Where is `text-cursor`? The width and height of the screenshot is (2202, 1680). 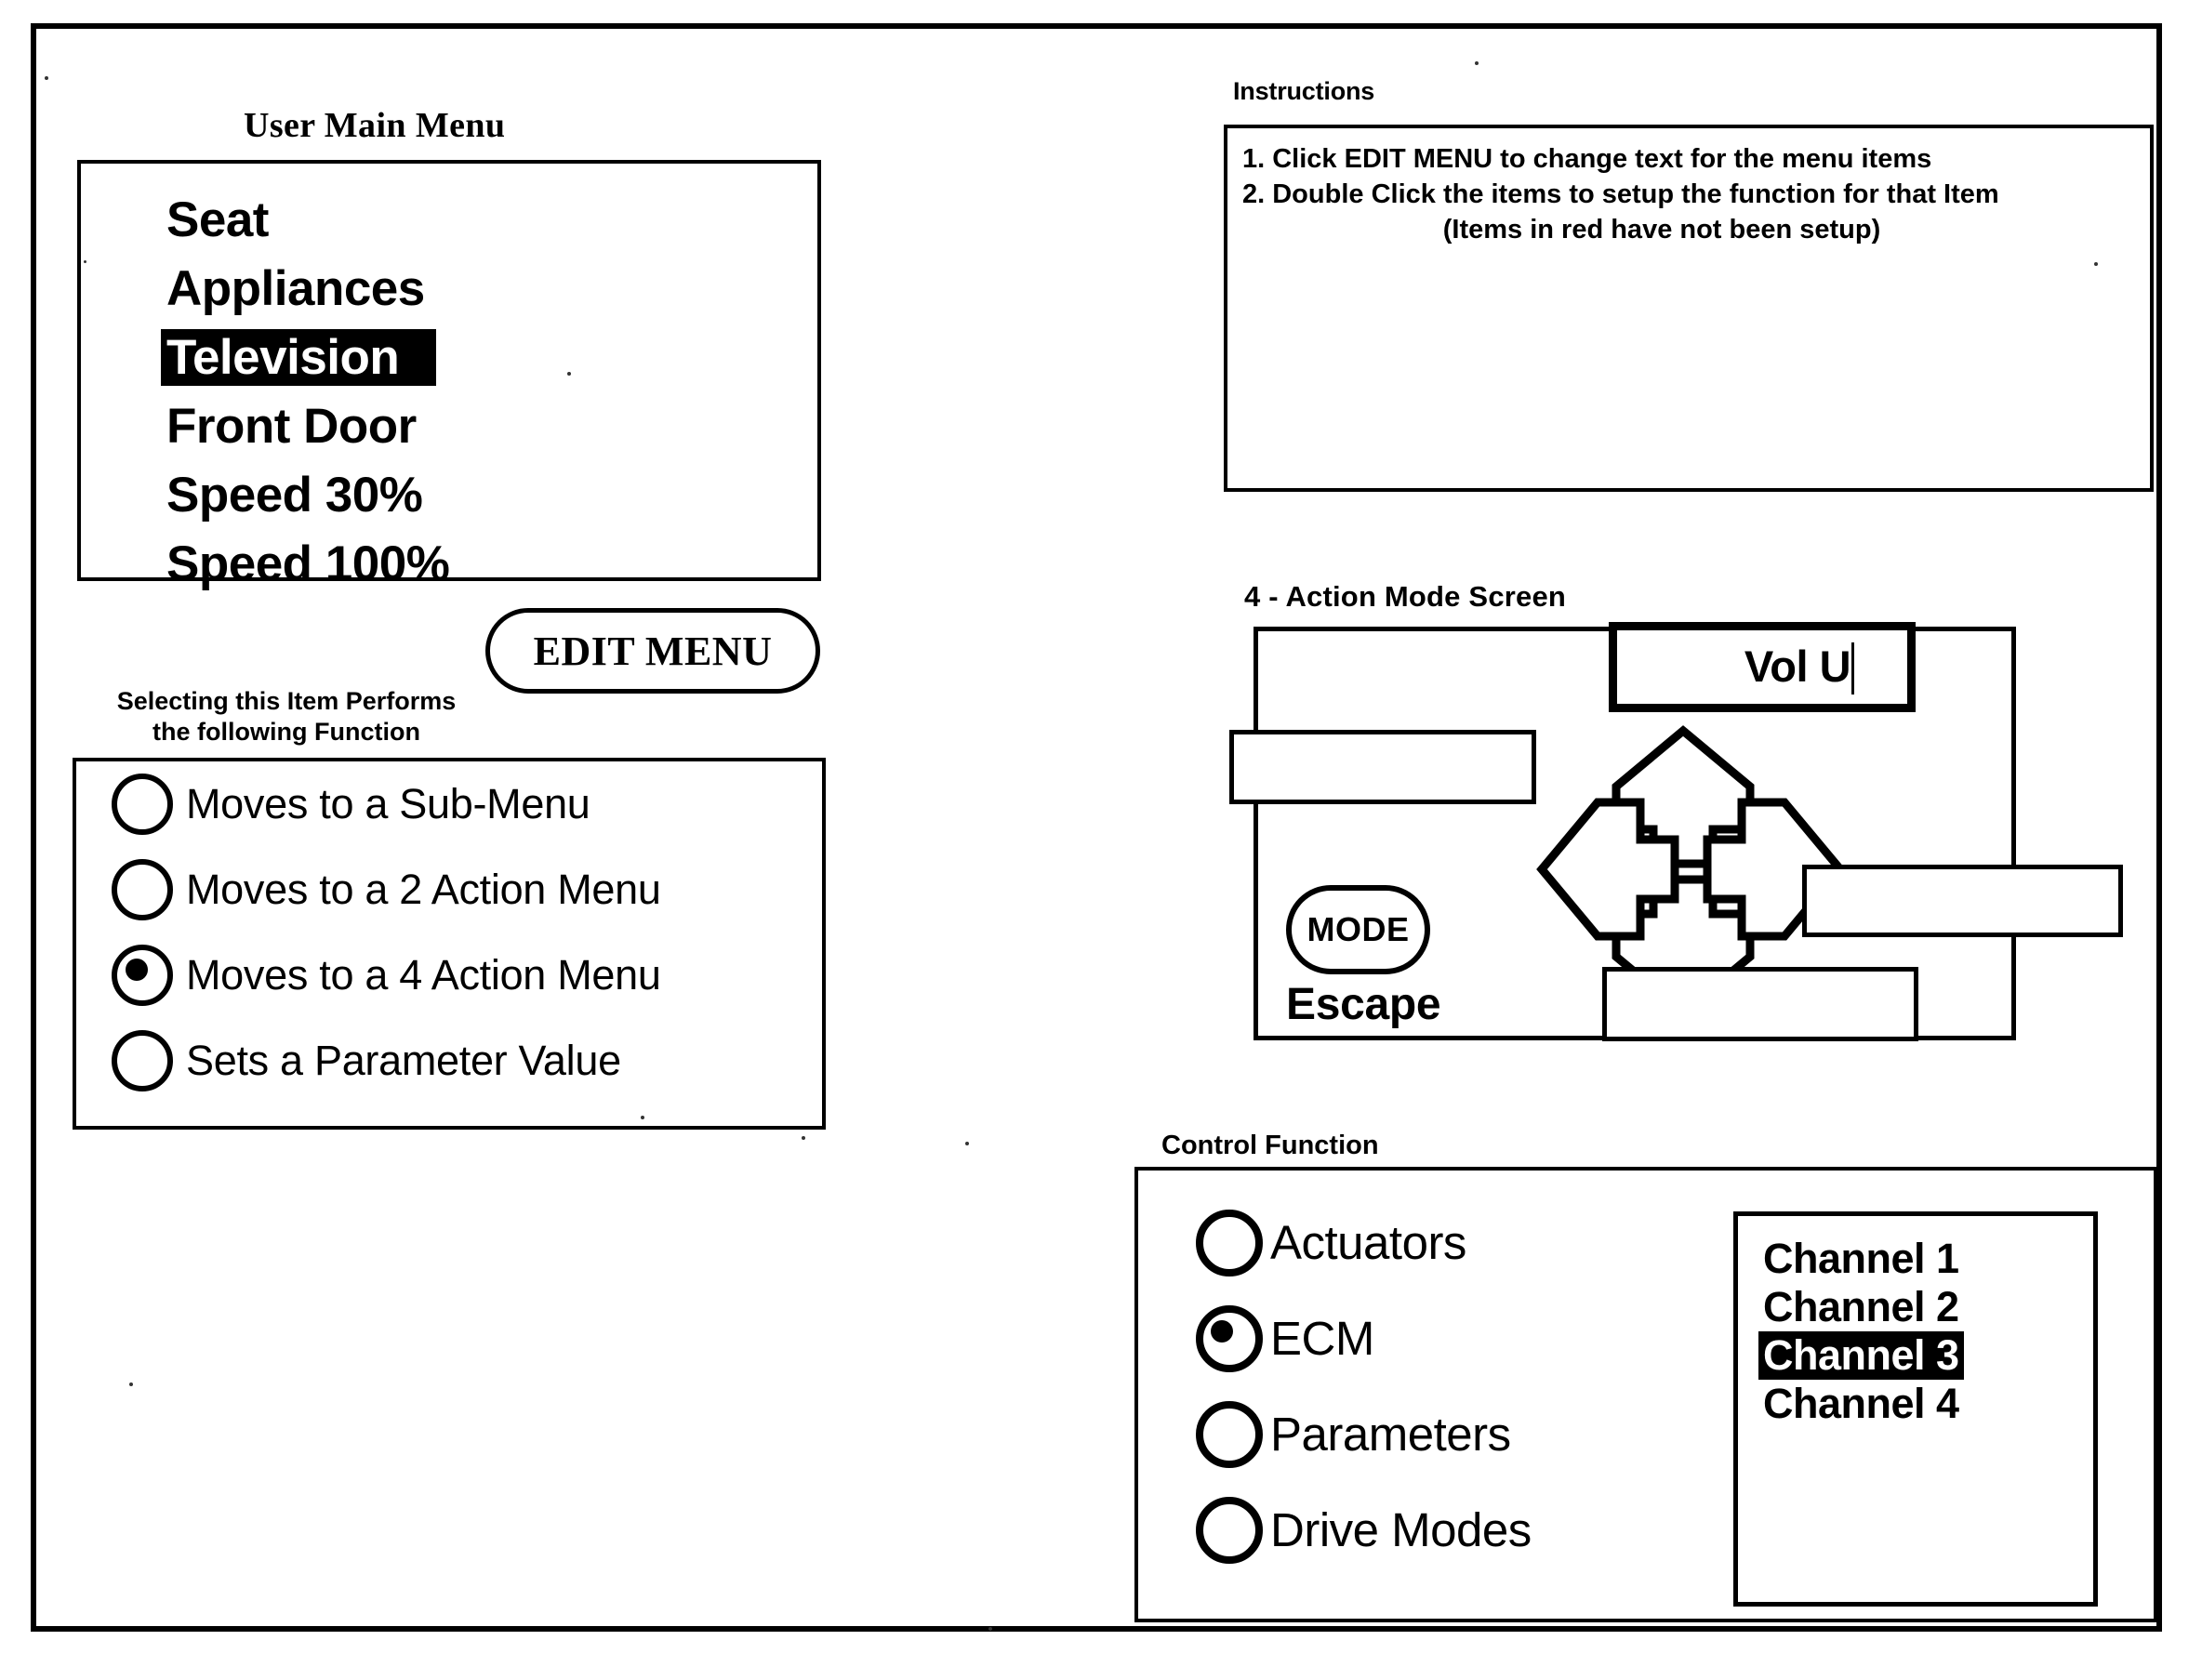 text-cursor is located at coordinates (1853, 668).